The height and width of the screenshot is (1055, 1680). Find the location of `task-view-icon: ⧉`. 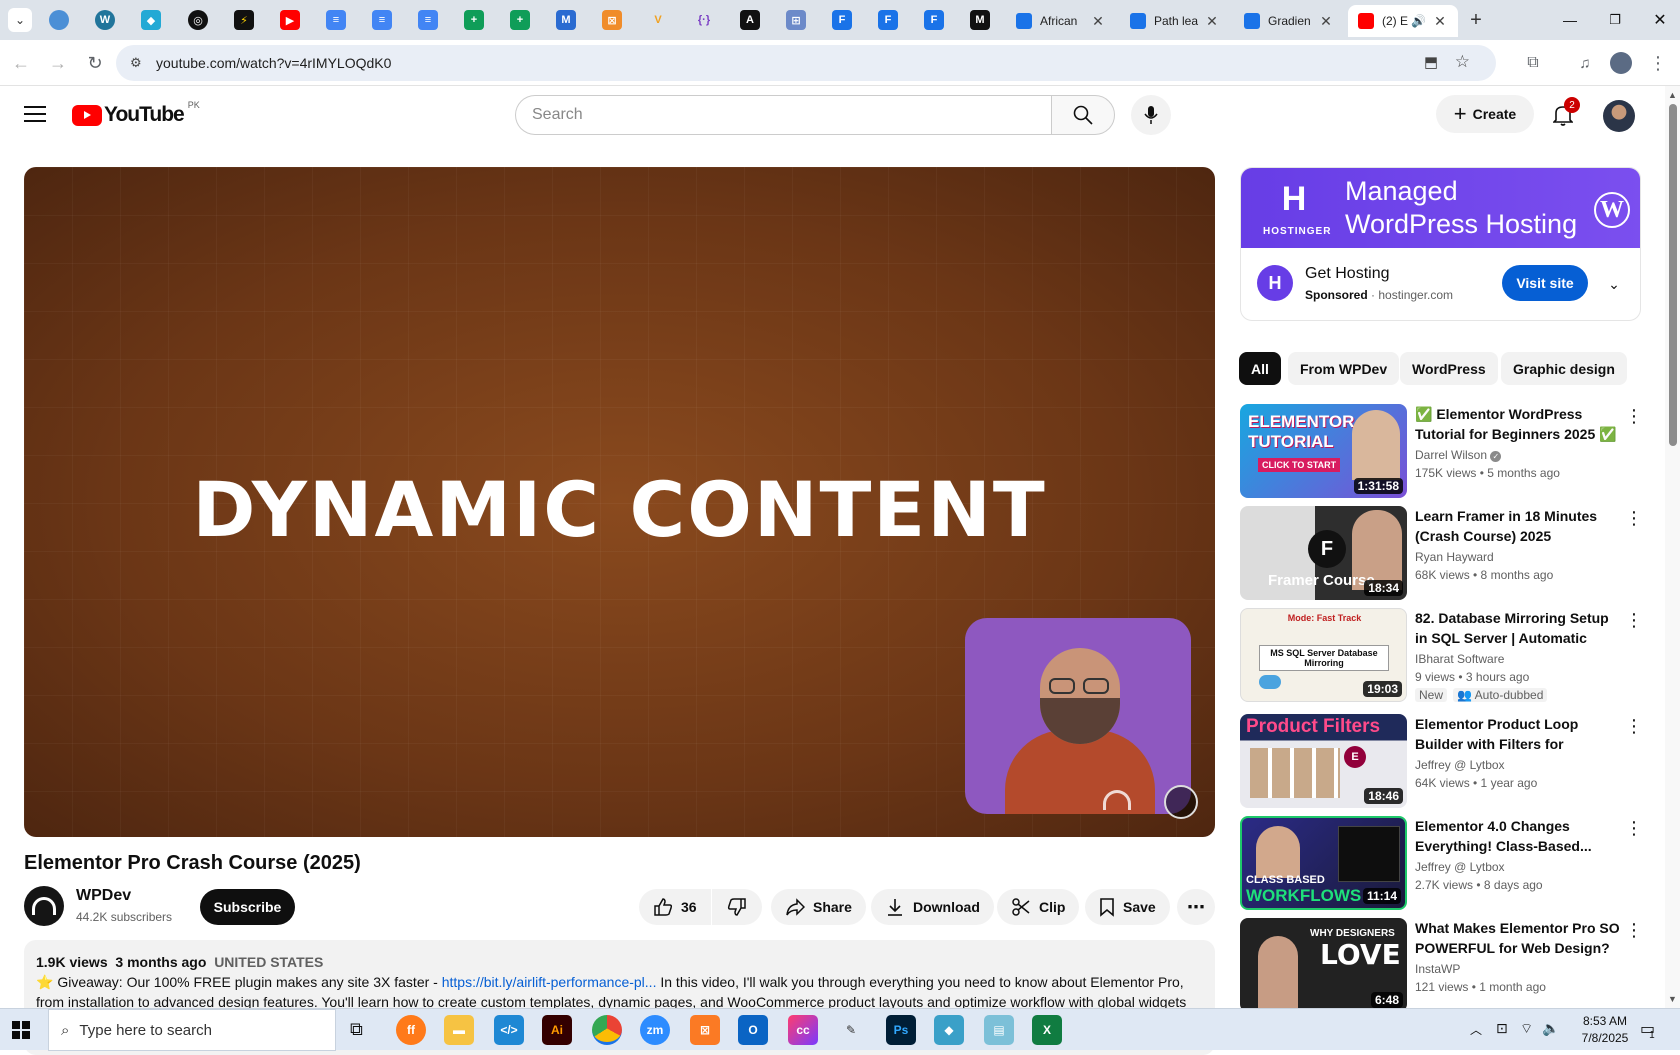

task-view-icon: ⧉ is located at coordinates (356, 1029).